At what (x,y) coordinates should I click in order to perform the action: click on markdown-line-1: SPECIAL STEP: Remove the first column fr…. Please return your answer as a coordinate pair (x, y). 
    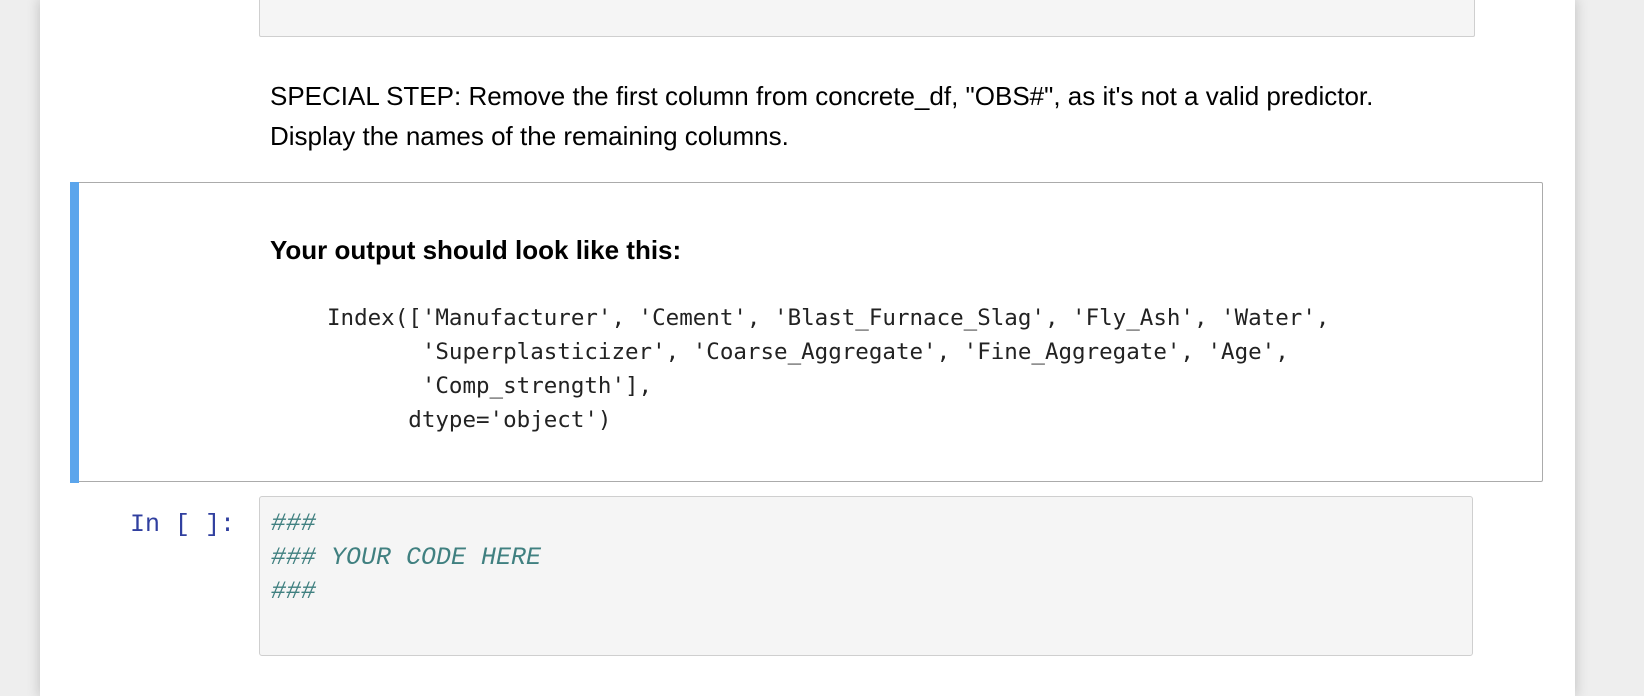
    Looking at the image, I should click on (822, 96).